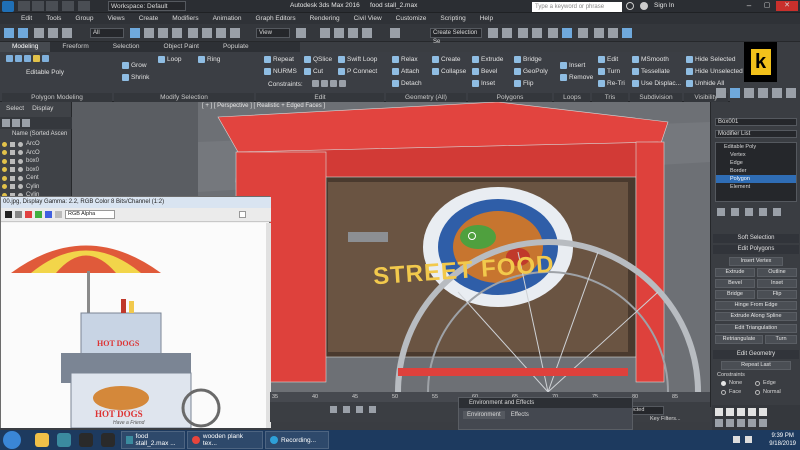 This screenshot has height=450, width=800. What do you see at coordinates (134, 65) in the screenshot?
I see `grow-button: Grow` at bounding box center [134, 65].